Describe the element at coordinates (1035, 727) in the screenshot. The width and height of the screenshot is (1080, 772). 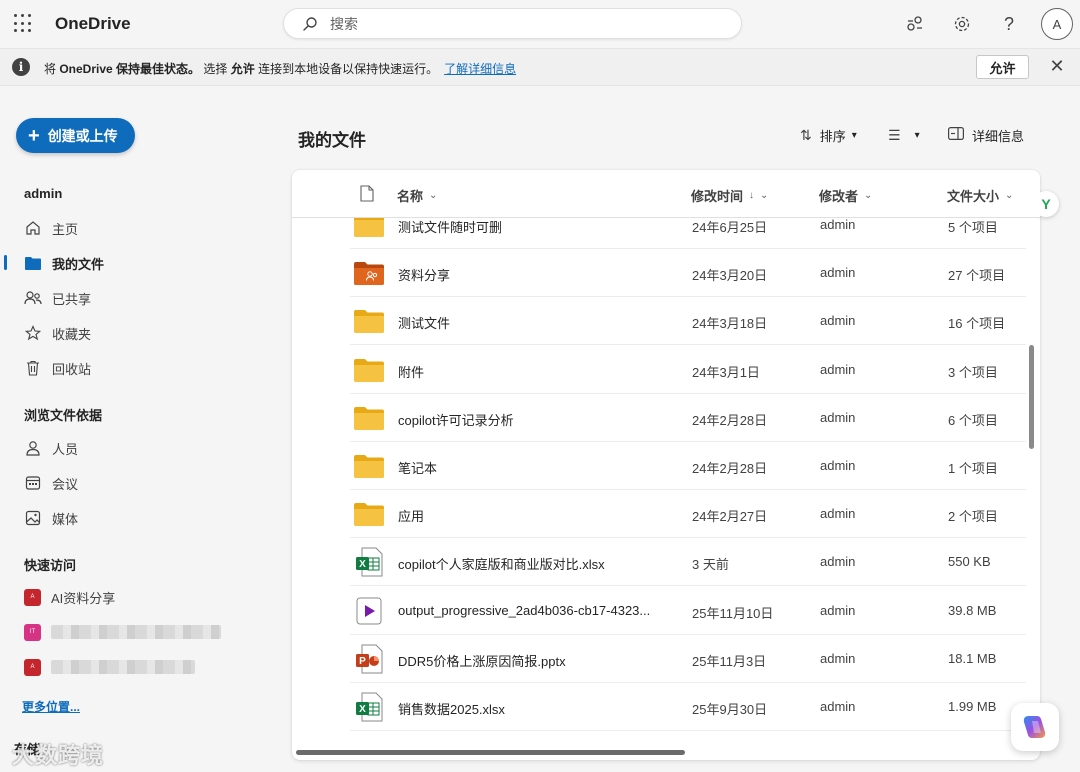
I see `copilot-button` at that location.